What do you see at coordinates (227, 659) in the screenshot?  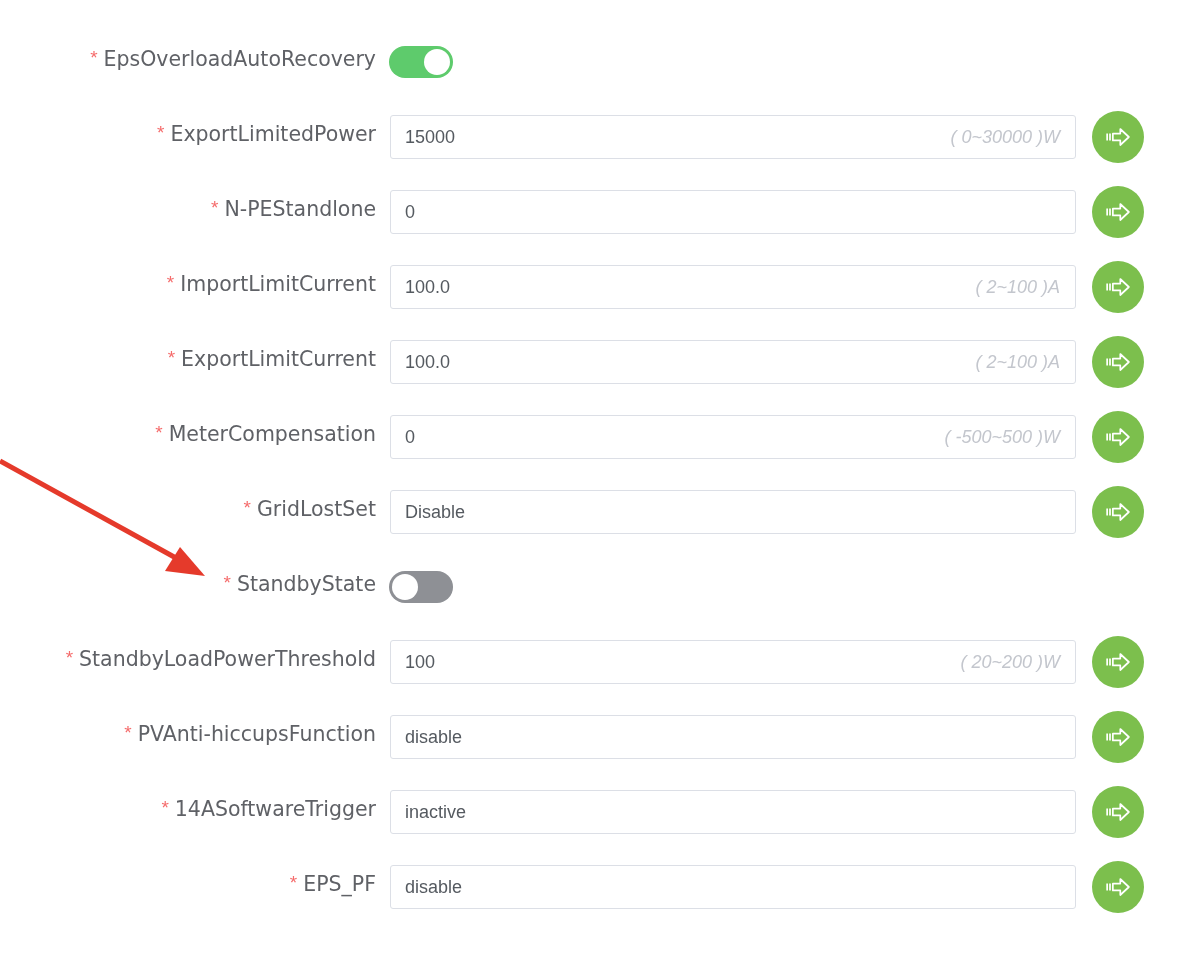 I see `field-label: StandbyLoadPowerThreshold` at bounding box center [227, 659].